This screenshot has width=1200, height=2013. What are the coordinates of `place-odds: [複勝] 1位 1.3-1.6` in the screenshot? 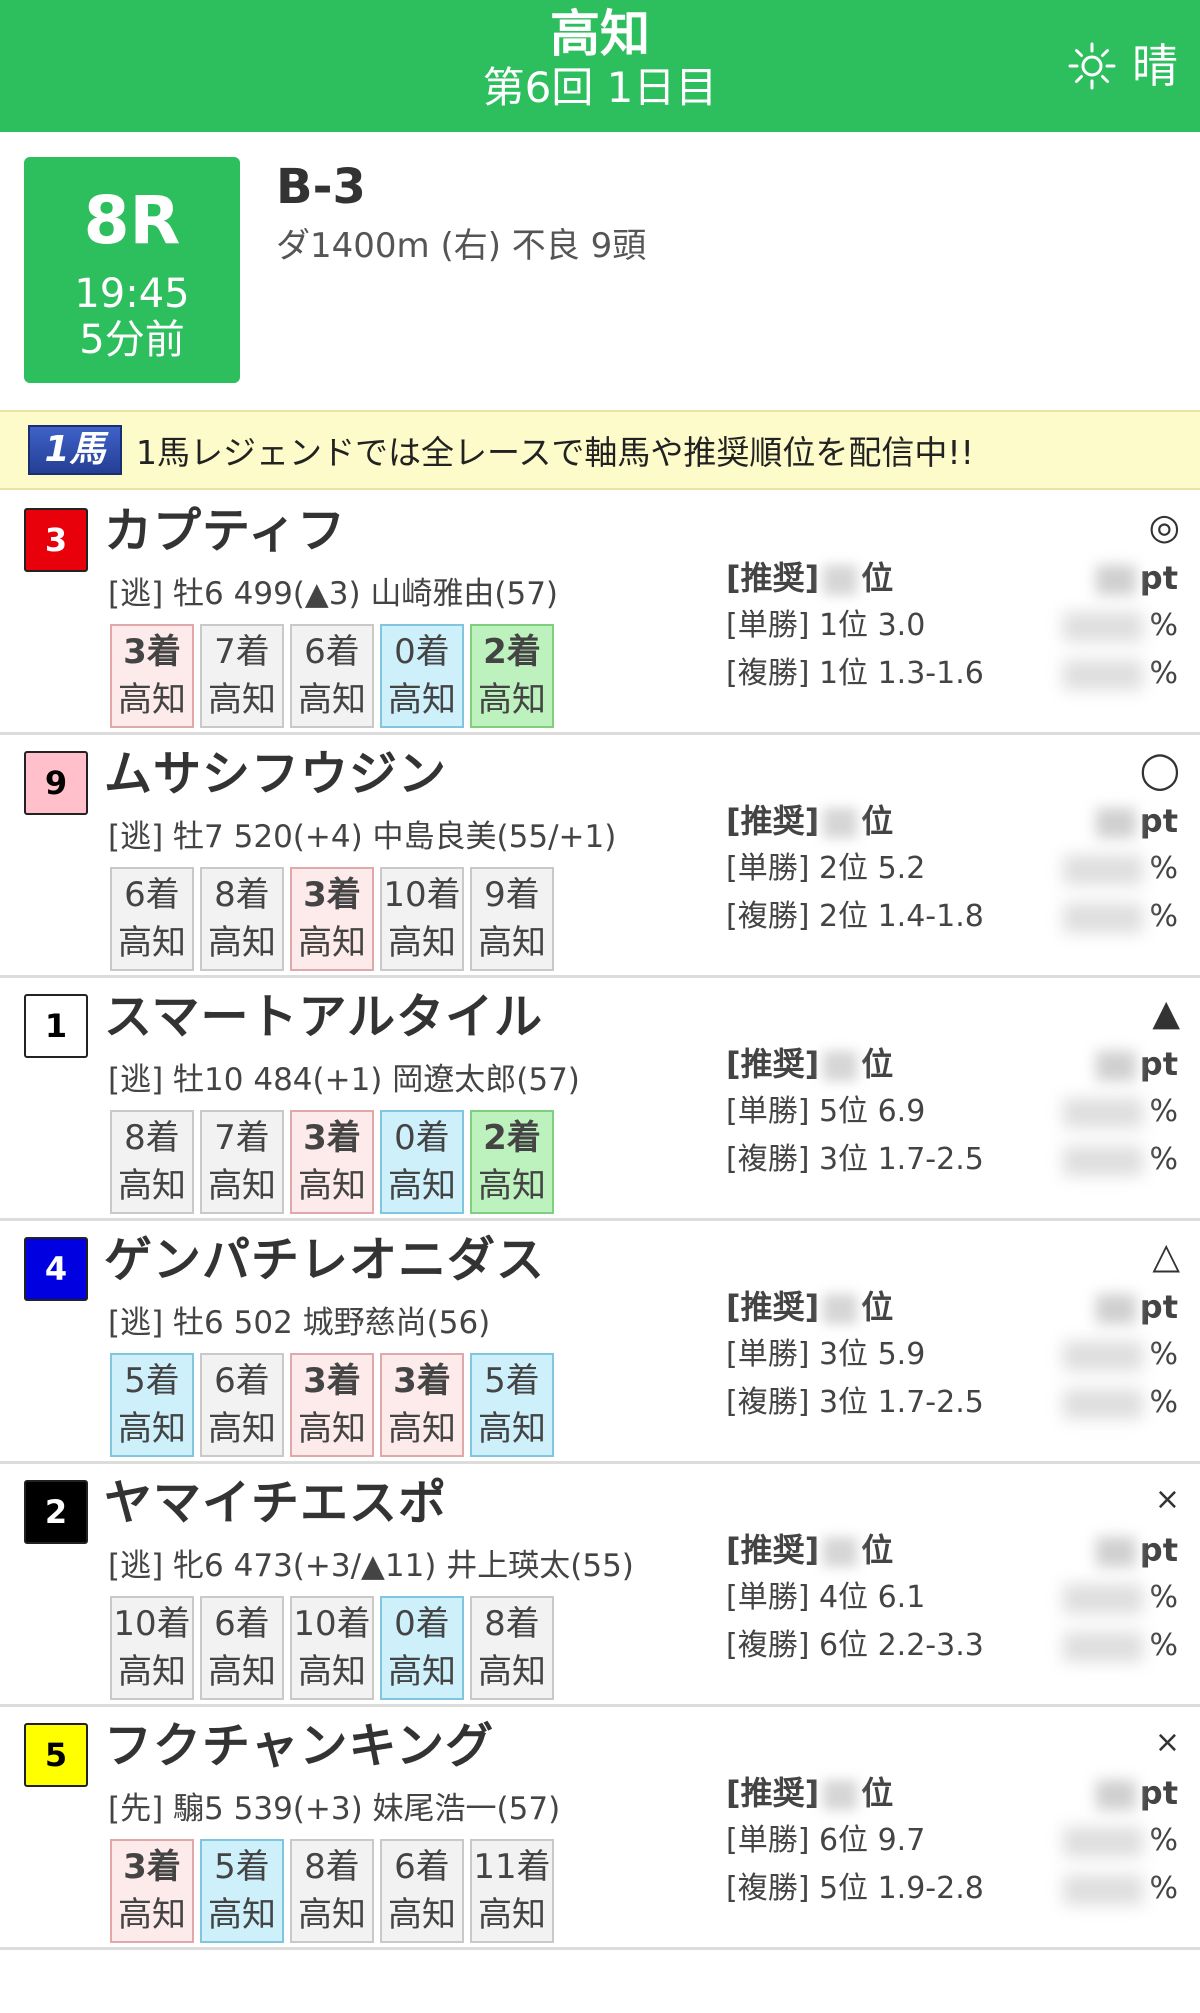 It's located at (855, 673).